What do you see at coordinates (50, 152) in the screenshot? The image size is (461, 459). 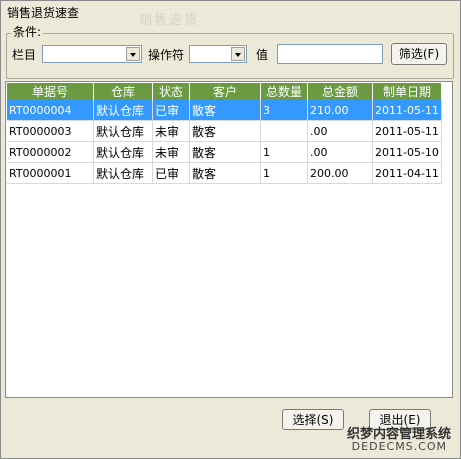 I see `cell-doc-no: RT0000002` at bounding box center [50, 152].